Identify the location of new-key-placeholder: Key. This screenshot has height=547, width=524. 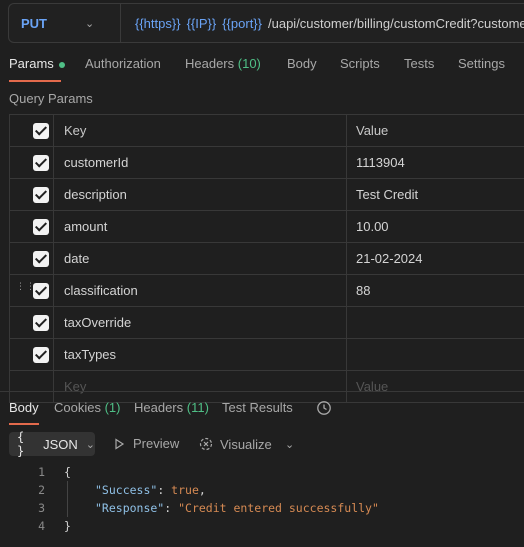
(200, 386).